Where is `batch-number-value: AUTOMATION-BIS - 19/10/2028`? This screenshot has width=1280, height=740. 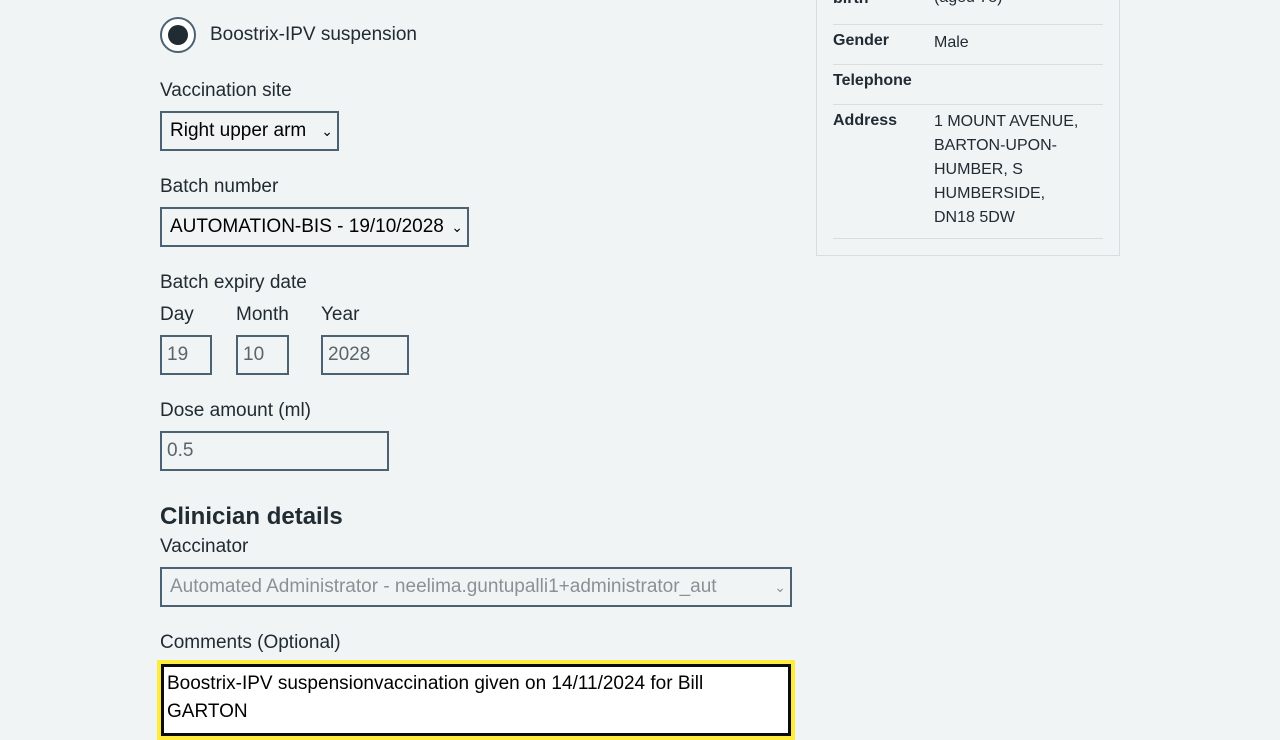 batch-number-value: AUTOMATION-BIS - 19/10/2028 is located at coordinates (307, 226).